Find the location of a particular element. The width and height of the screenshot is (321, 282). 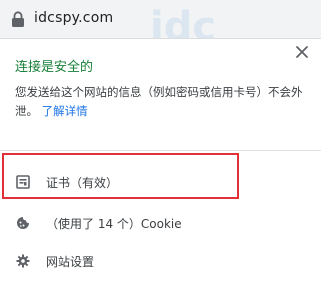

connection-secure-title: 连接是安全的 is located at coordinates (54, 67).